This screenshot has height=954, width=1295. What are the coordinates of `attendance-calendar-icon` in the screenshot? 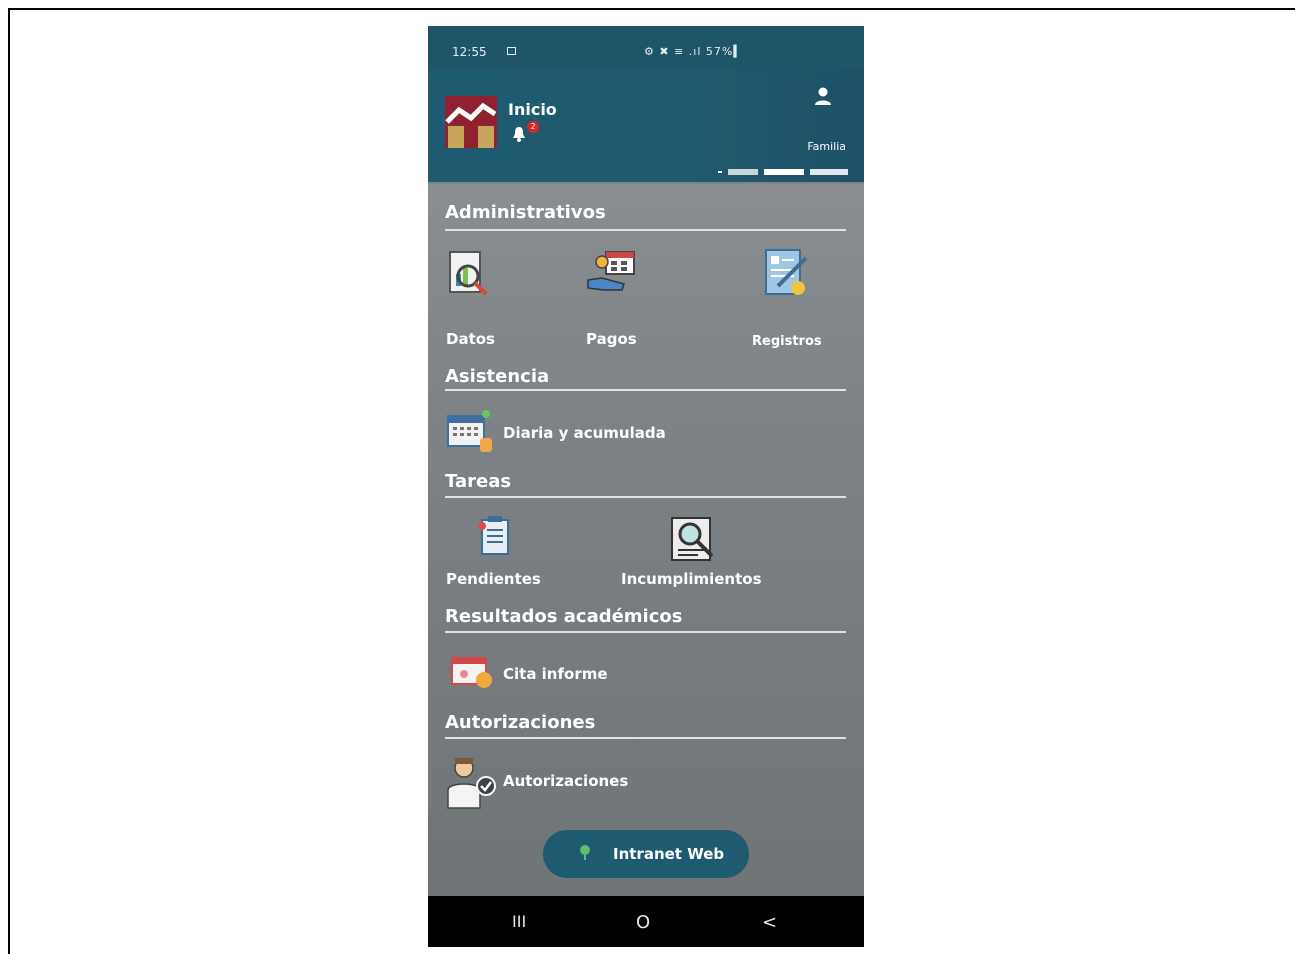 It's located at (471, 431).